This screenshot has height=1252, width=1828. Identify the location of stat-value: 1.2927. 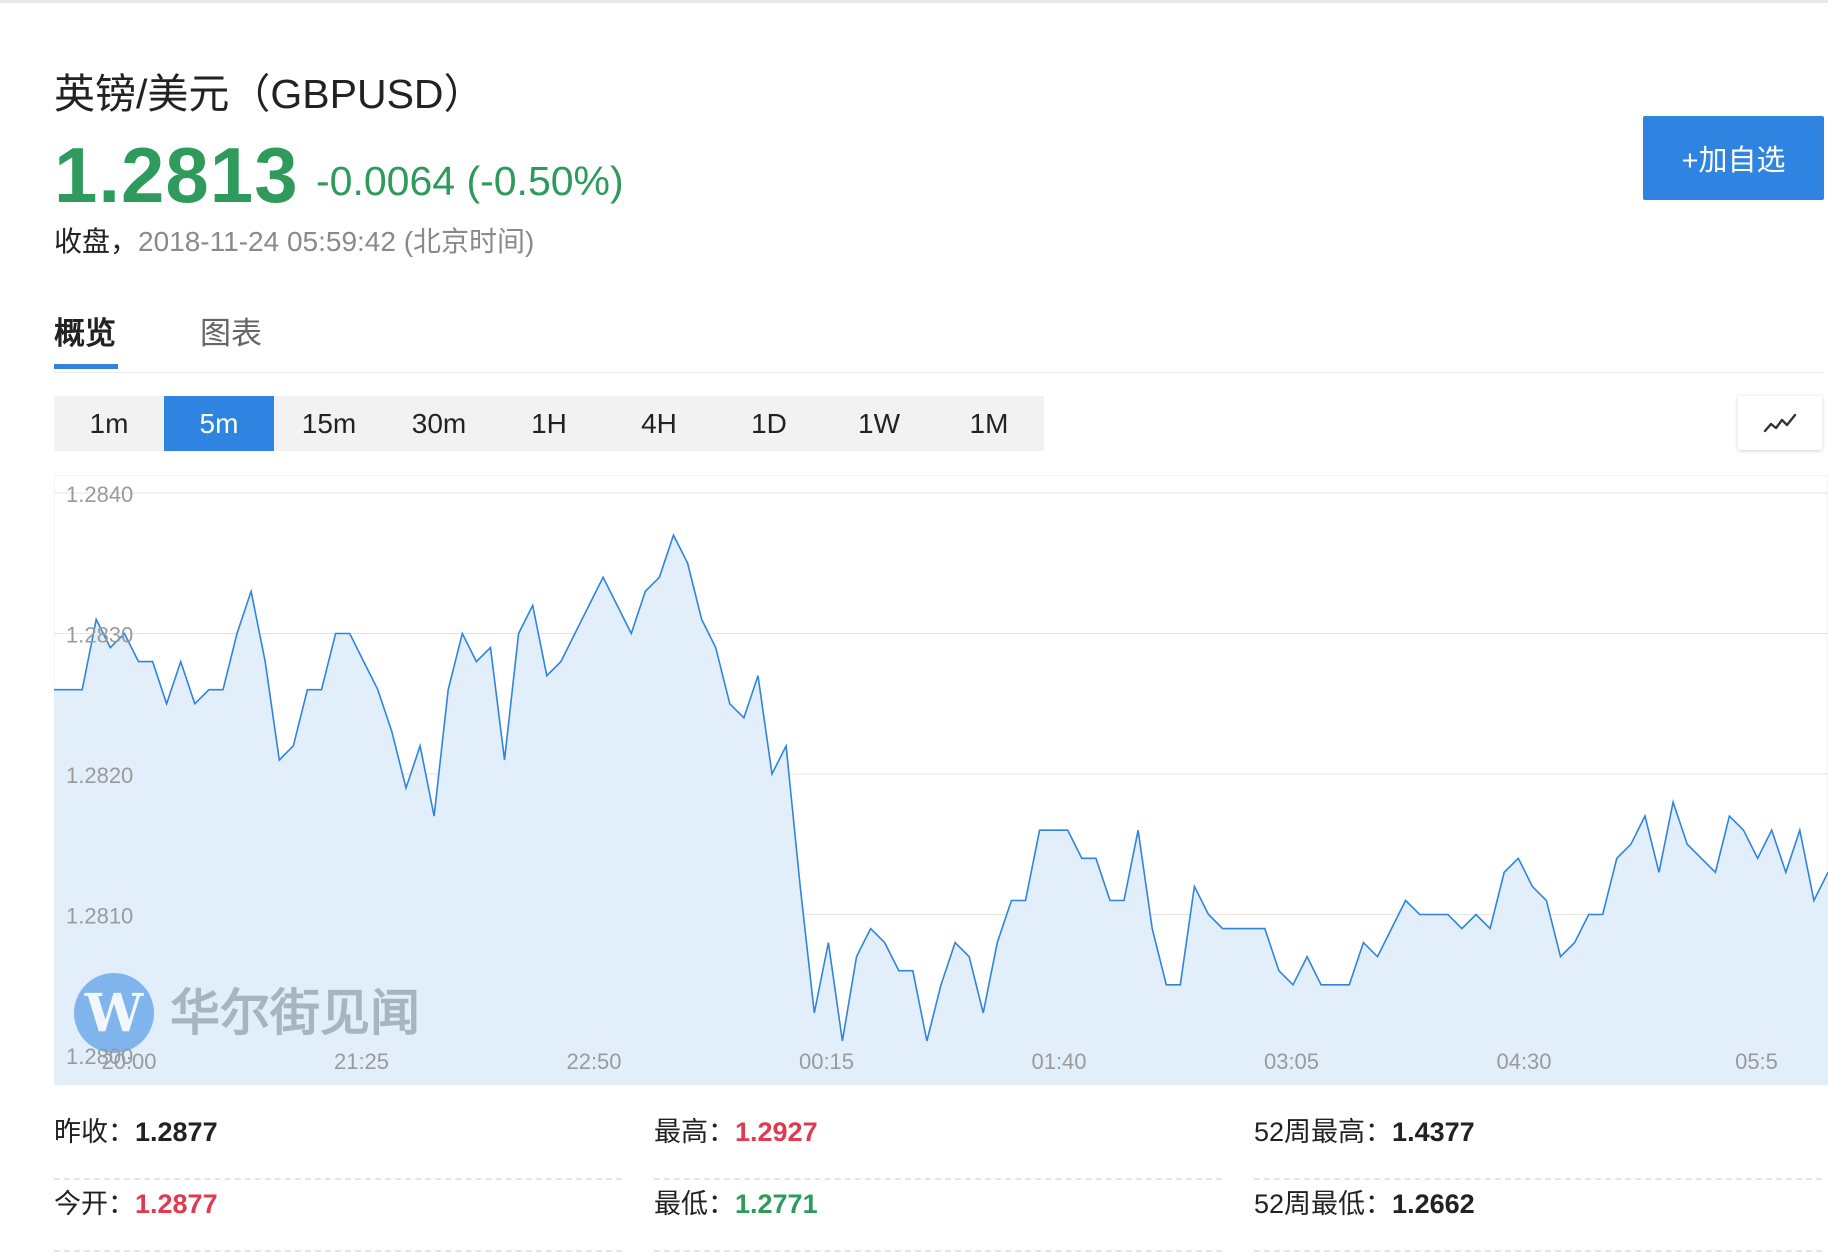
(776, 1132).